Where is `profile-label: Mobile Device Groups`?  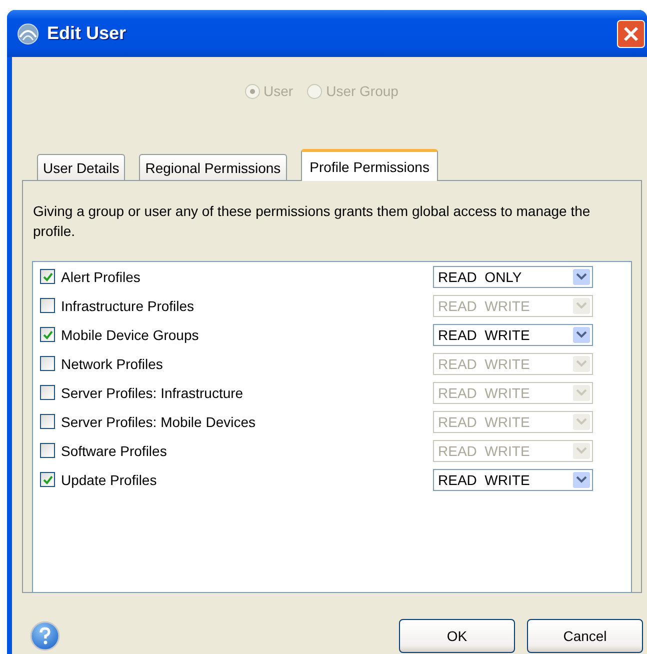
profile-label: Mobile Device Groups is located at coordinates (130, 334).